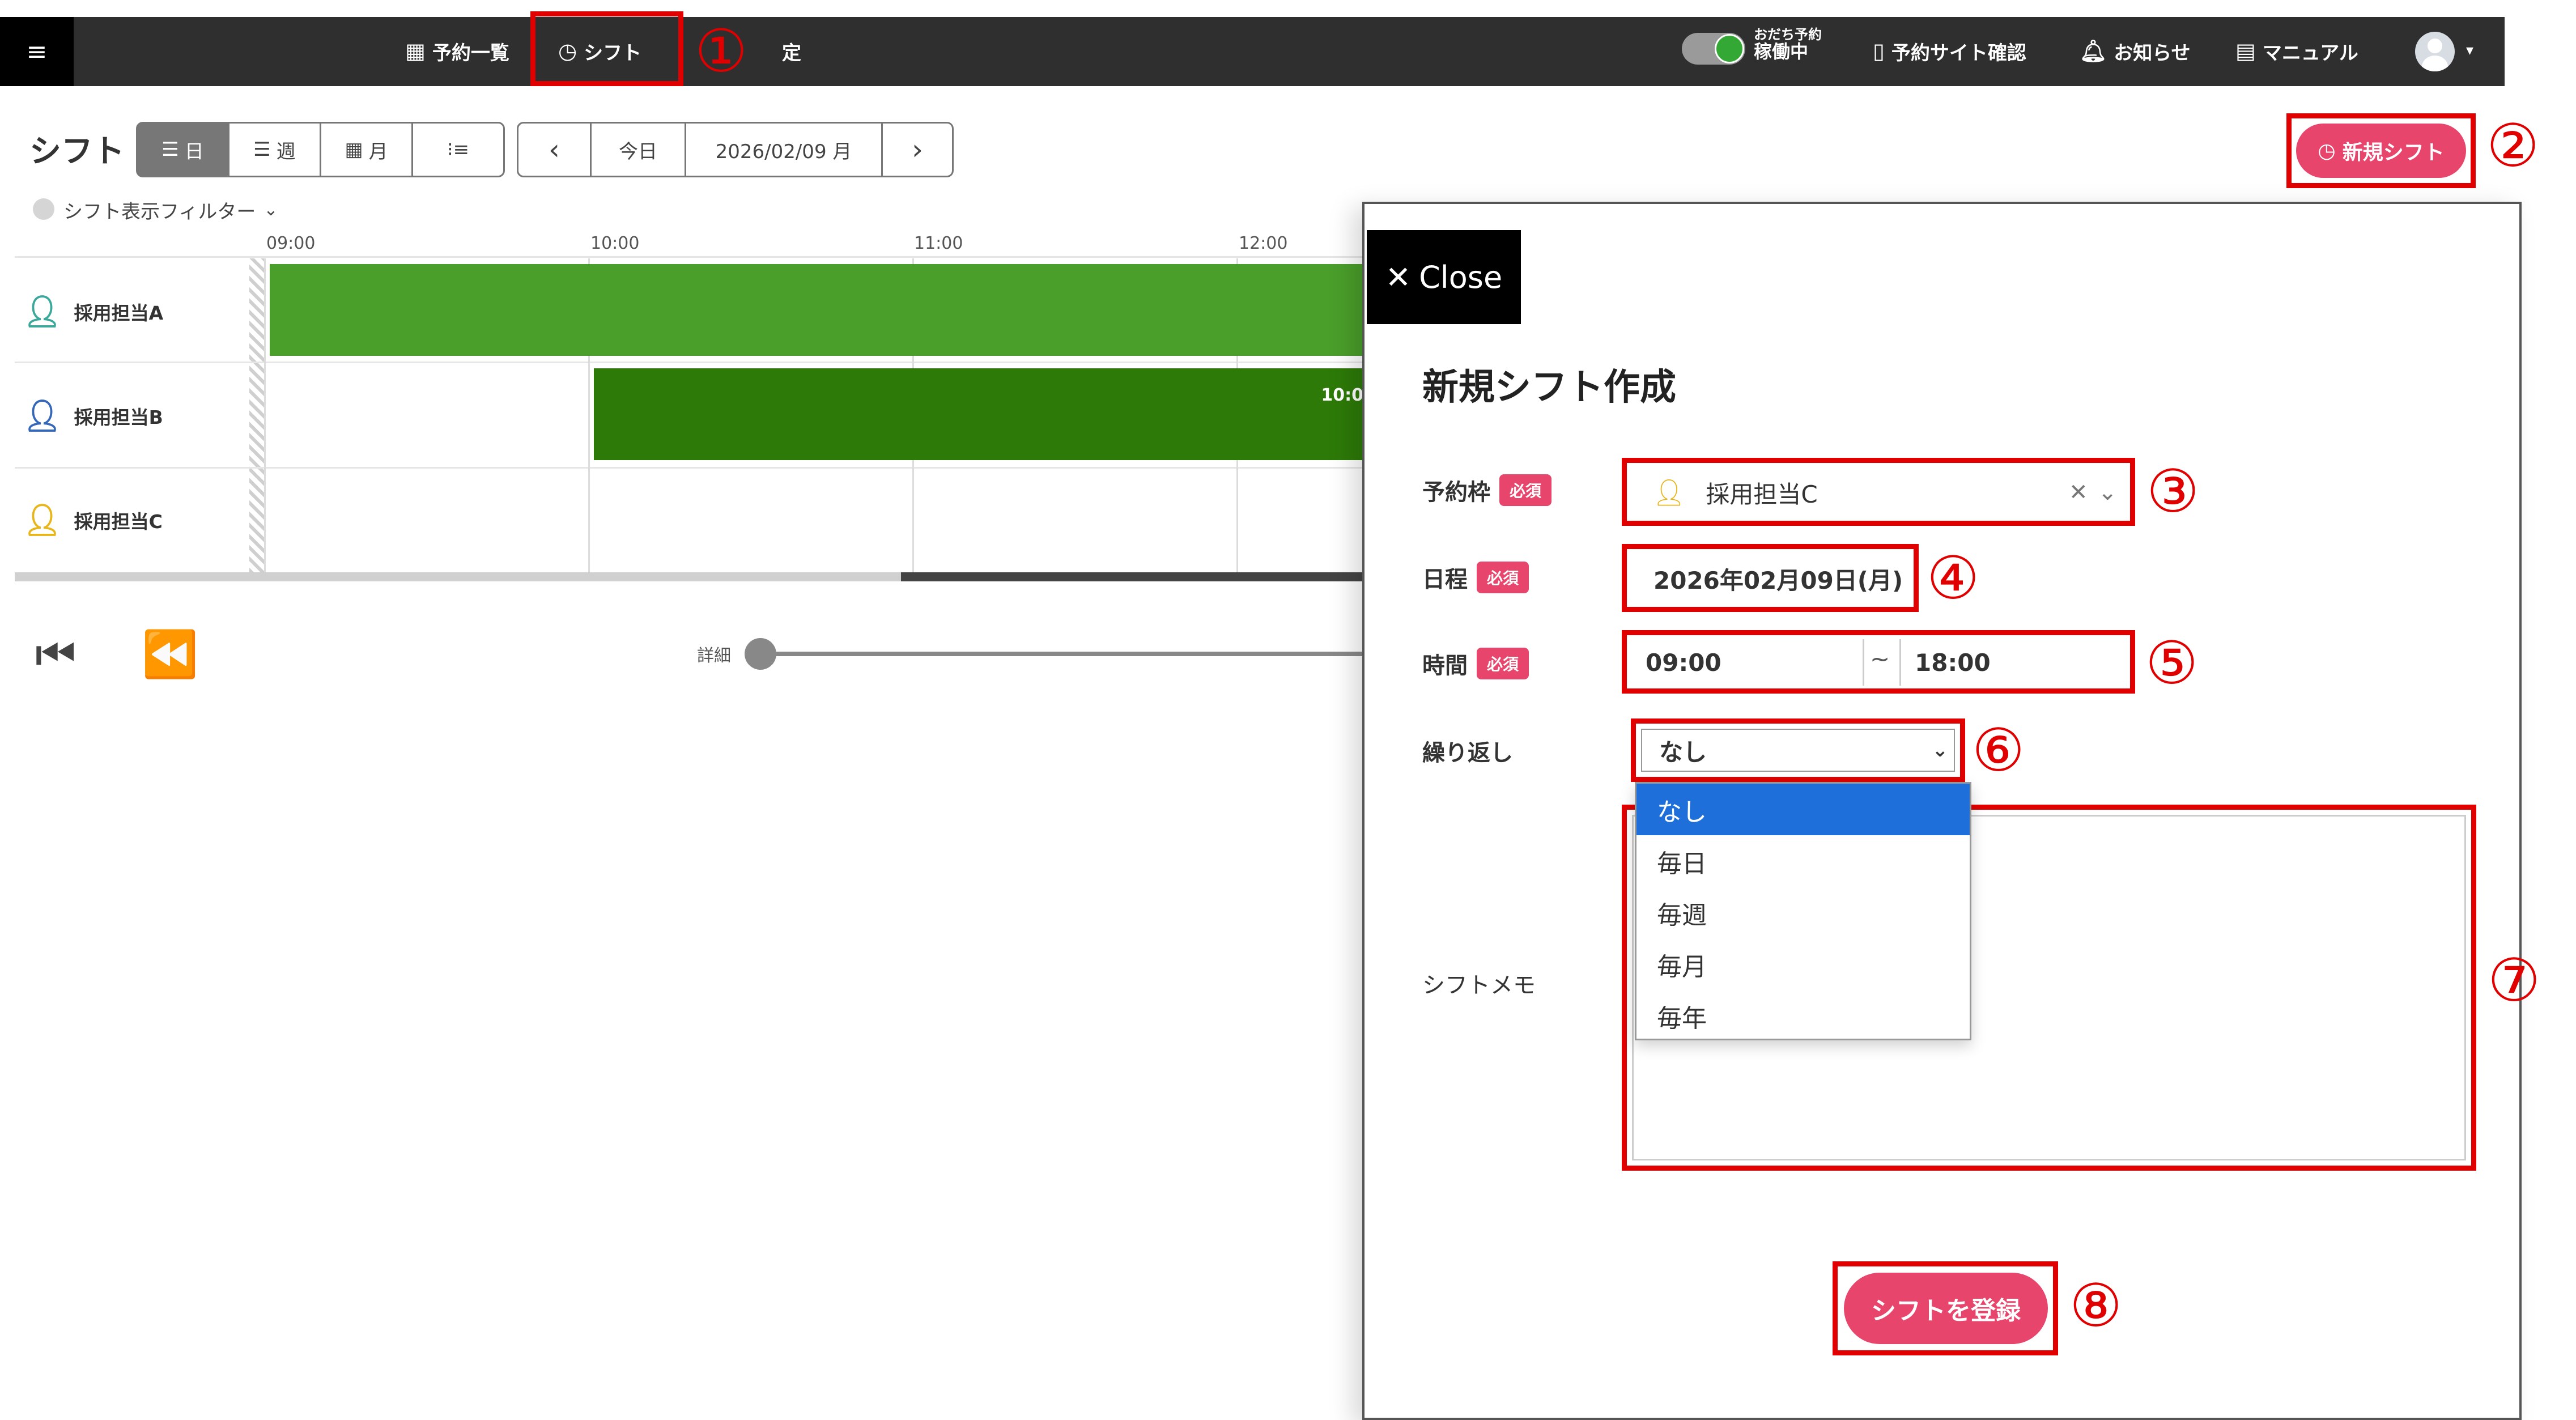 This screenshot has height=1420, width=2576. Describe the element at coordinates (2173, 492) in the screenshot. I see `annotation-3: ③` at that location.